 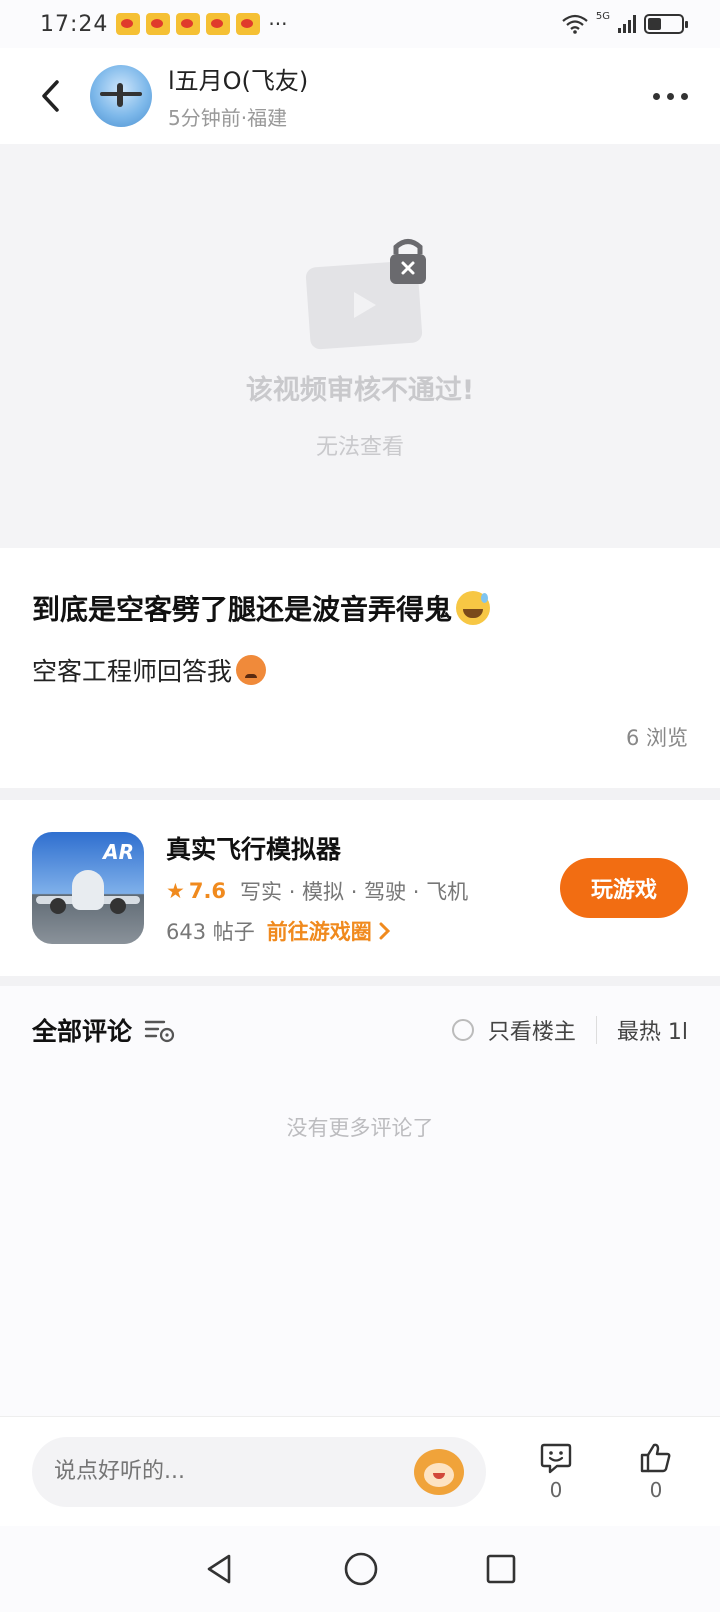 I want to click on comment-action: 0, so click(x=556, y=1472).